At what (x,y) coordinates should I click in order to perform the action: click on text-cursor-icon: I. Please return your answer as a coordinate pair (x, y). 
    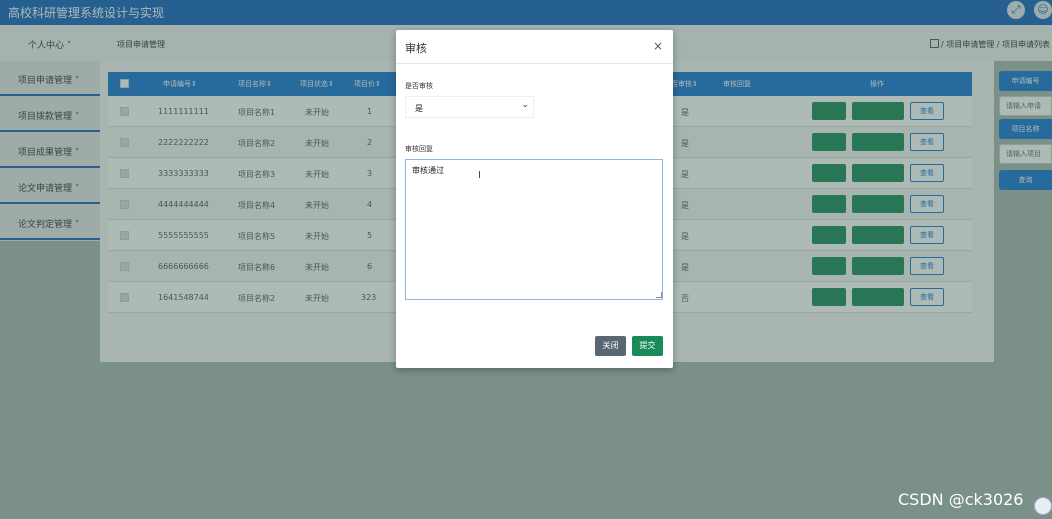
    Looking at the image, I should click on (479, 175).